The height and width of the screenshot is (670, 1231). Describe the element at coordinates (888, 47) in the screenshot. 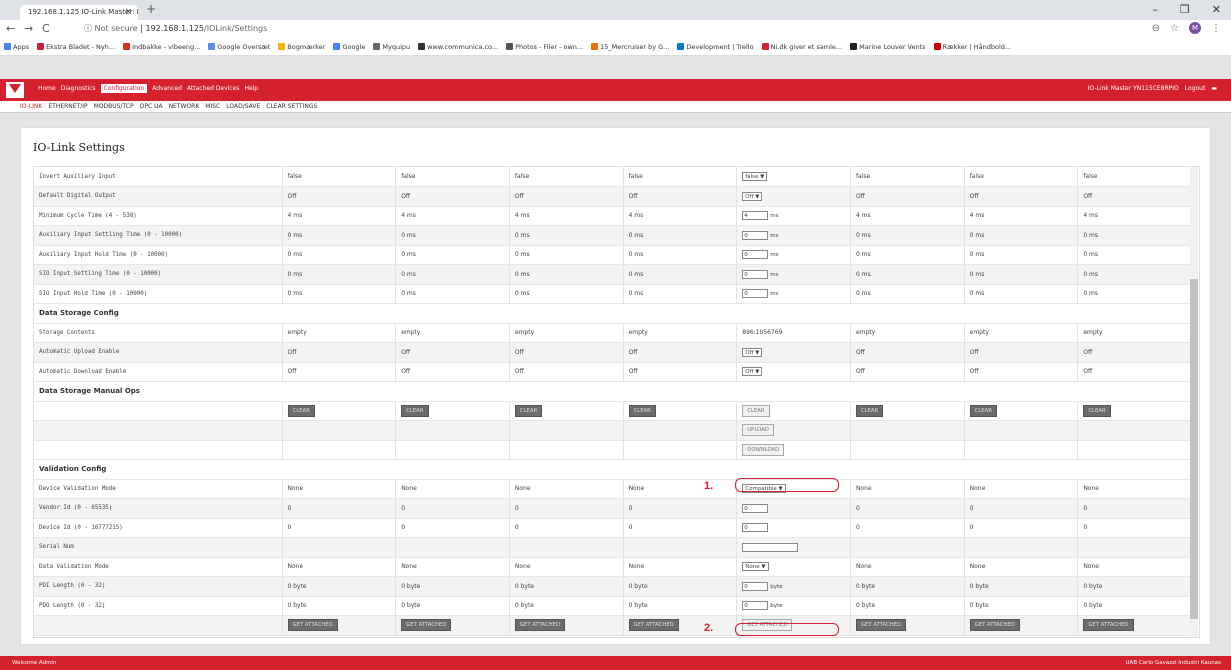

I see `bookmark-item: Marine Louver Vents` at that location.